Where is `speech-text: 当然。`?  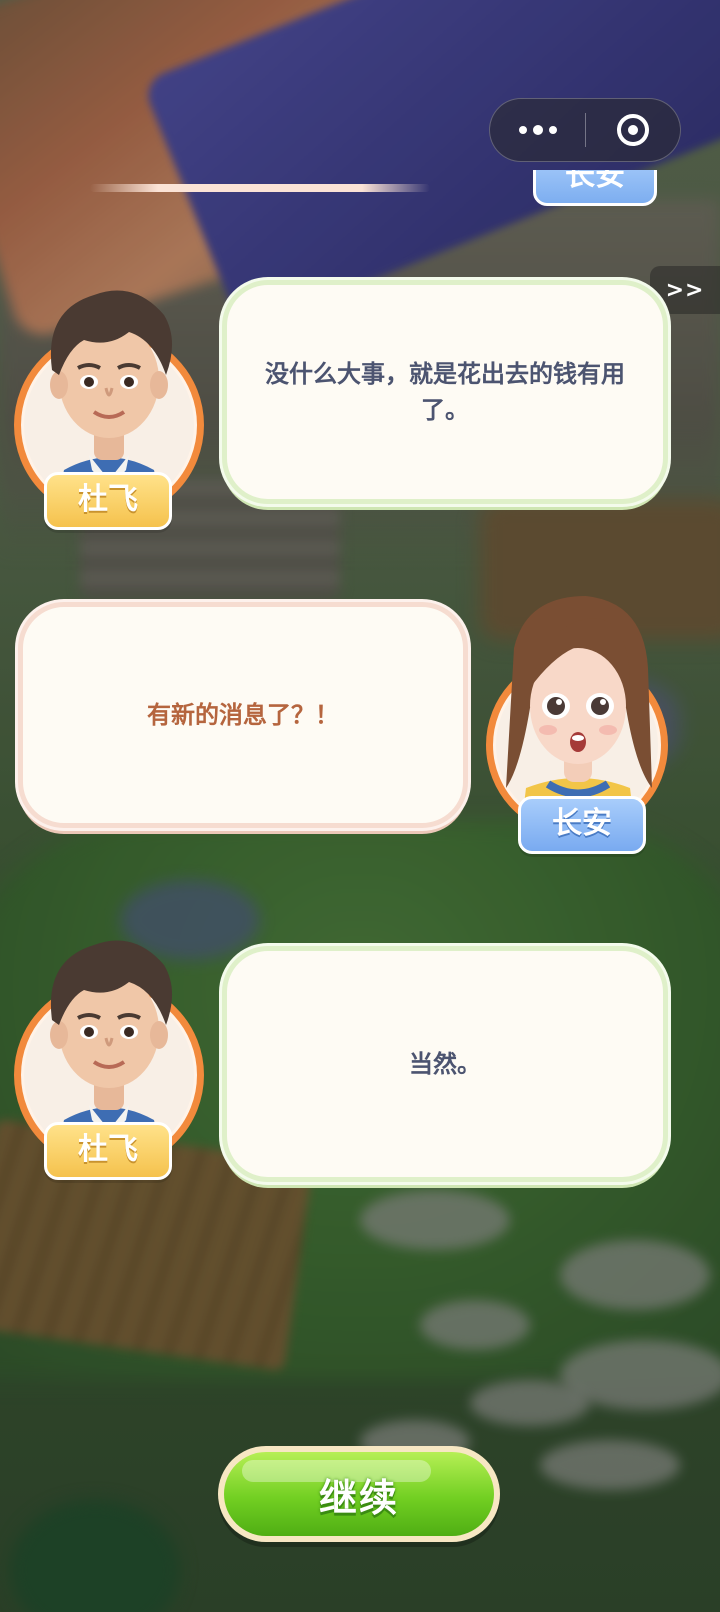 speech-text: 当然。 is located at coordinates (445, 1064).